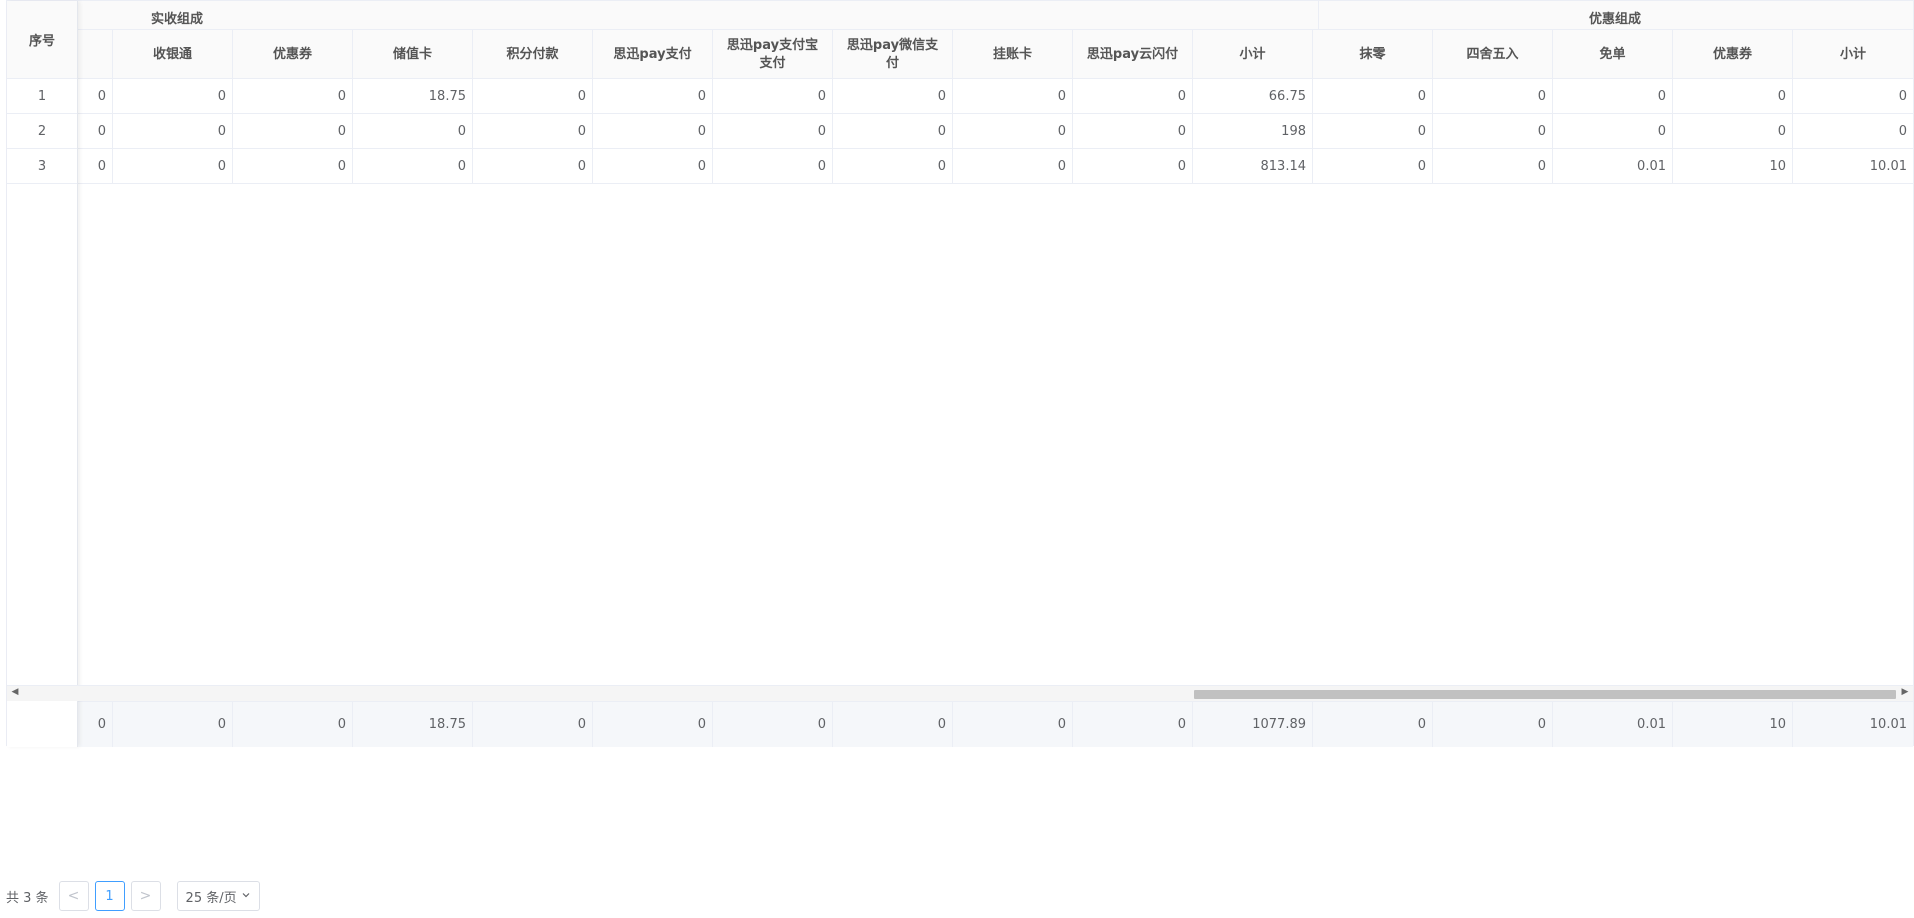 This screenshot has width=1914, height=918. Describe the element at coordinates (1615, 19) in the screenshot. I see `group-header-discount-label: 优惠组成` at that location.